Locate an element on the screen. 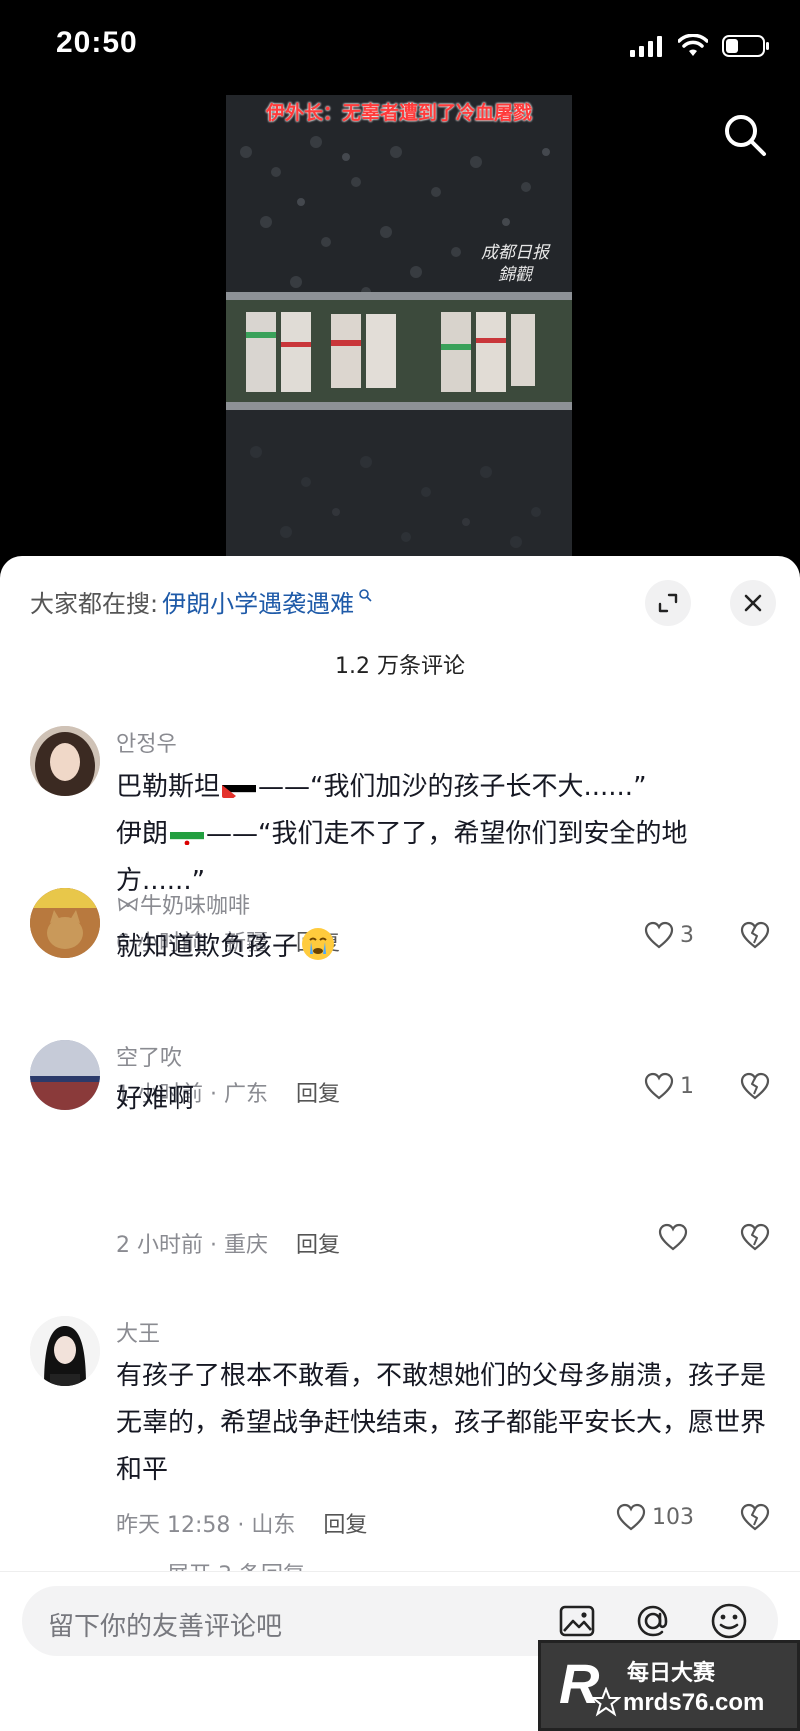 This screenshot has width=800, height=1731. comment-text: 好难啊 is located at coordinates (155, 1099).